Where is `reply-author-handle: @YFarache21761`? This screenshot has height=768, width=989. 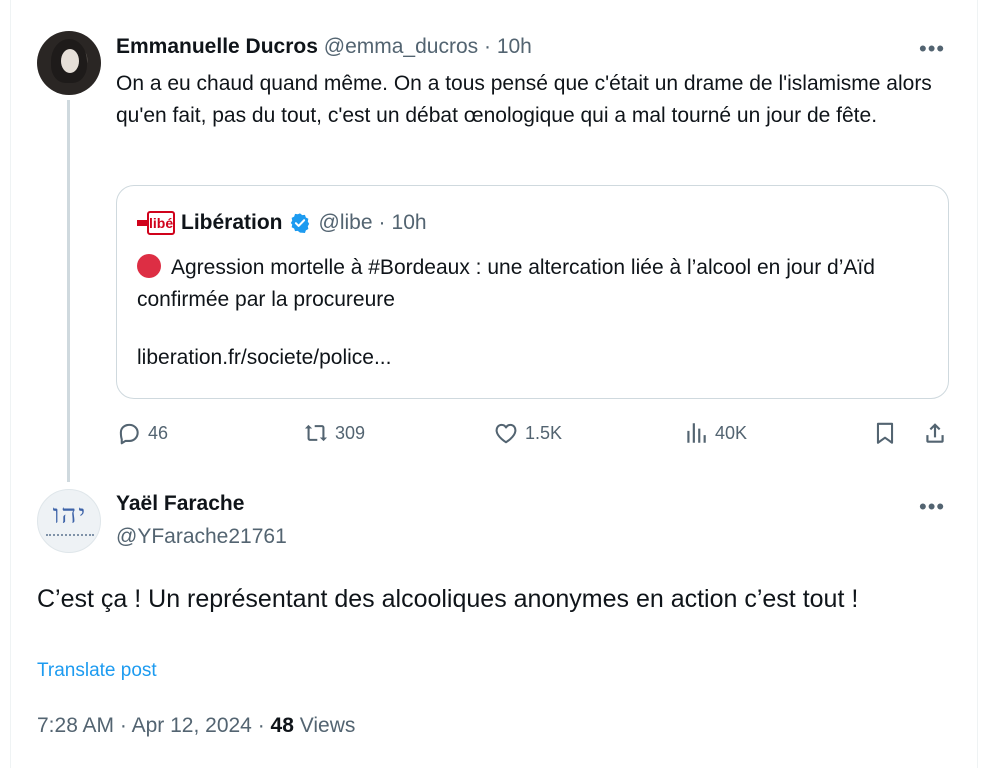 reply-author-handle: @YFarache21761 is located at coordinates (201, 537).